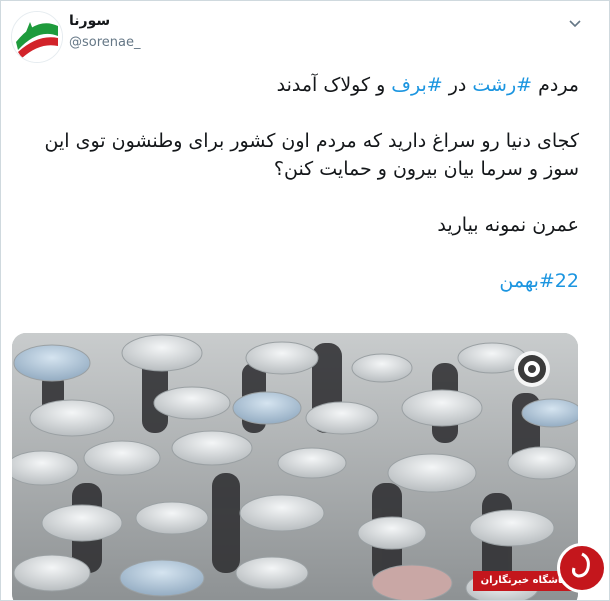  I want to click on hashtag-link-rasht: #رشت, so click(502, 85).